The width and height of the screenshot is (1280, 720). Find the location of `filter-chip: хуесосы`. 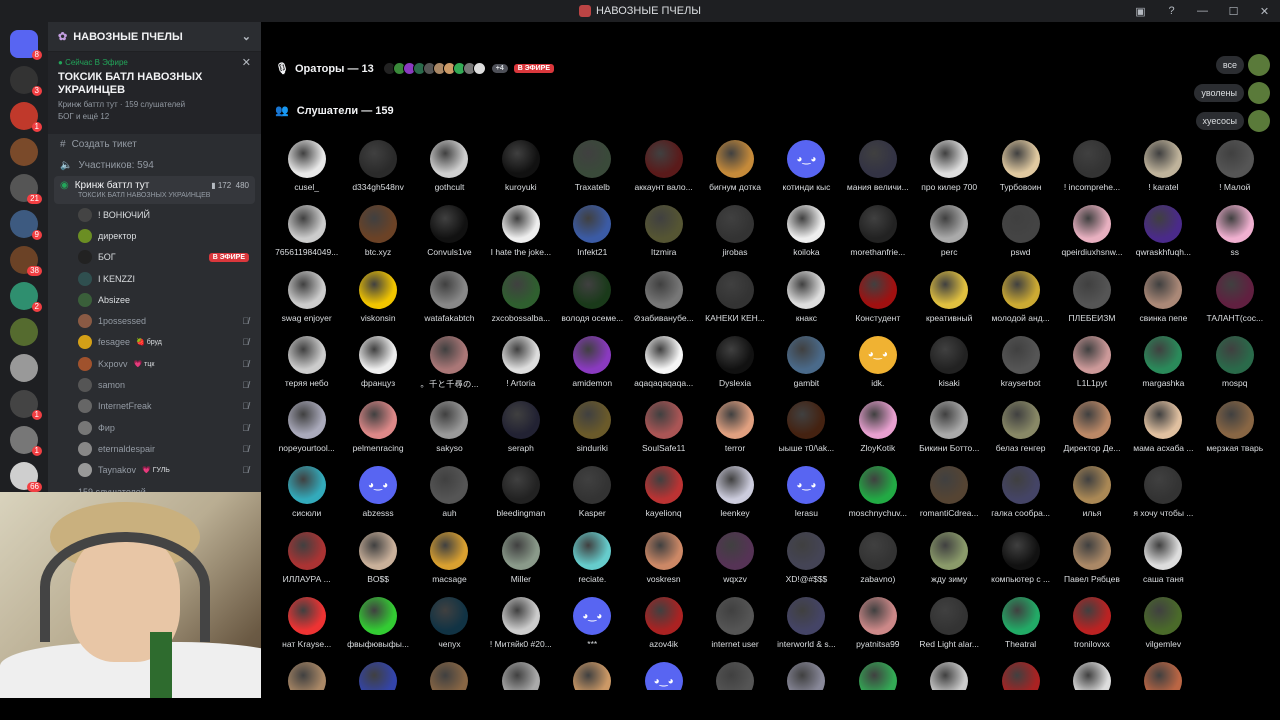

filter-chip: хуесосы is located at coordinates (1232, 121).